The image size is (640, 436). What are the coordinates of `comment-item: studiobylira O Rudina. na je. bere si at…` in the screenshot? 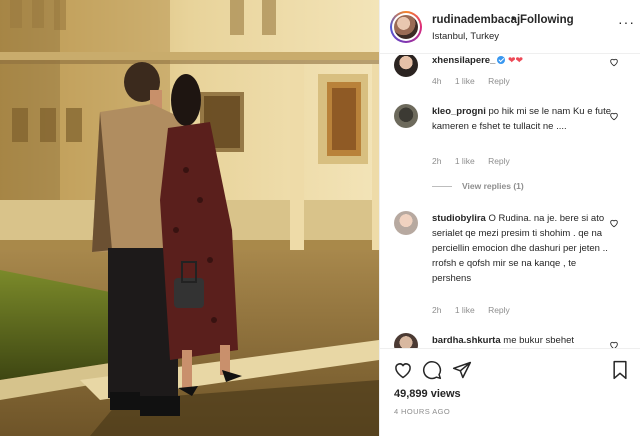 It's located at (510, 266).